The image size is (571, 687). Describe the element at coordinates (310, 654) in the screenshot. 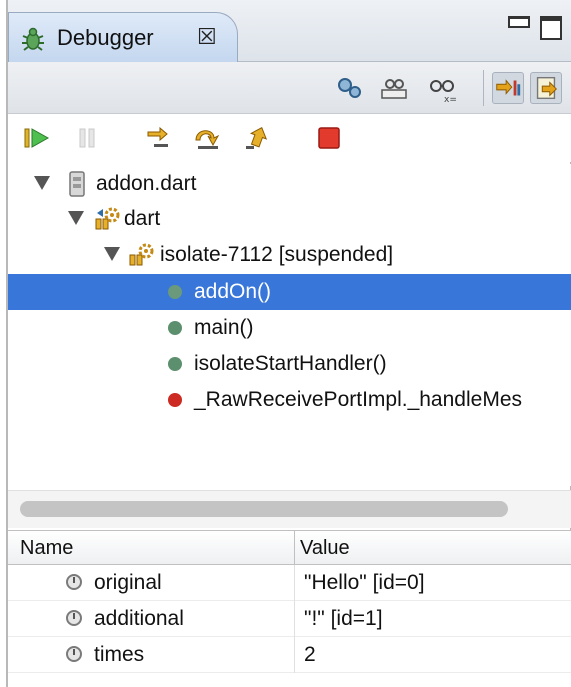

I see `variable-value: 2` at that location.